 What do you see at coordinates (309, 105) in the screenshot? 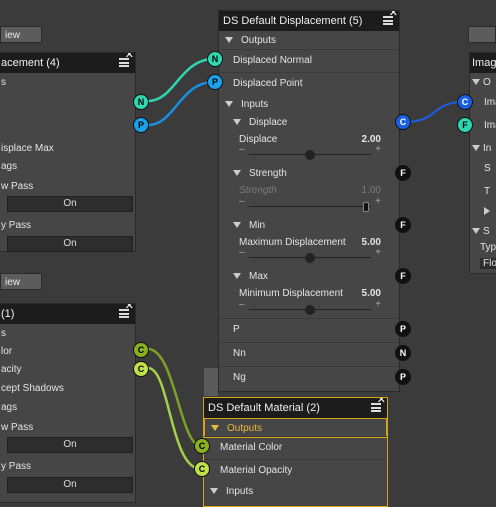
I see `inputs-section: Inputs` at bounding box center [309, 105].